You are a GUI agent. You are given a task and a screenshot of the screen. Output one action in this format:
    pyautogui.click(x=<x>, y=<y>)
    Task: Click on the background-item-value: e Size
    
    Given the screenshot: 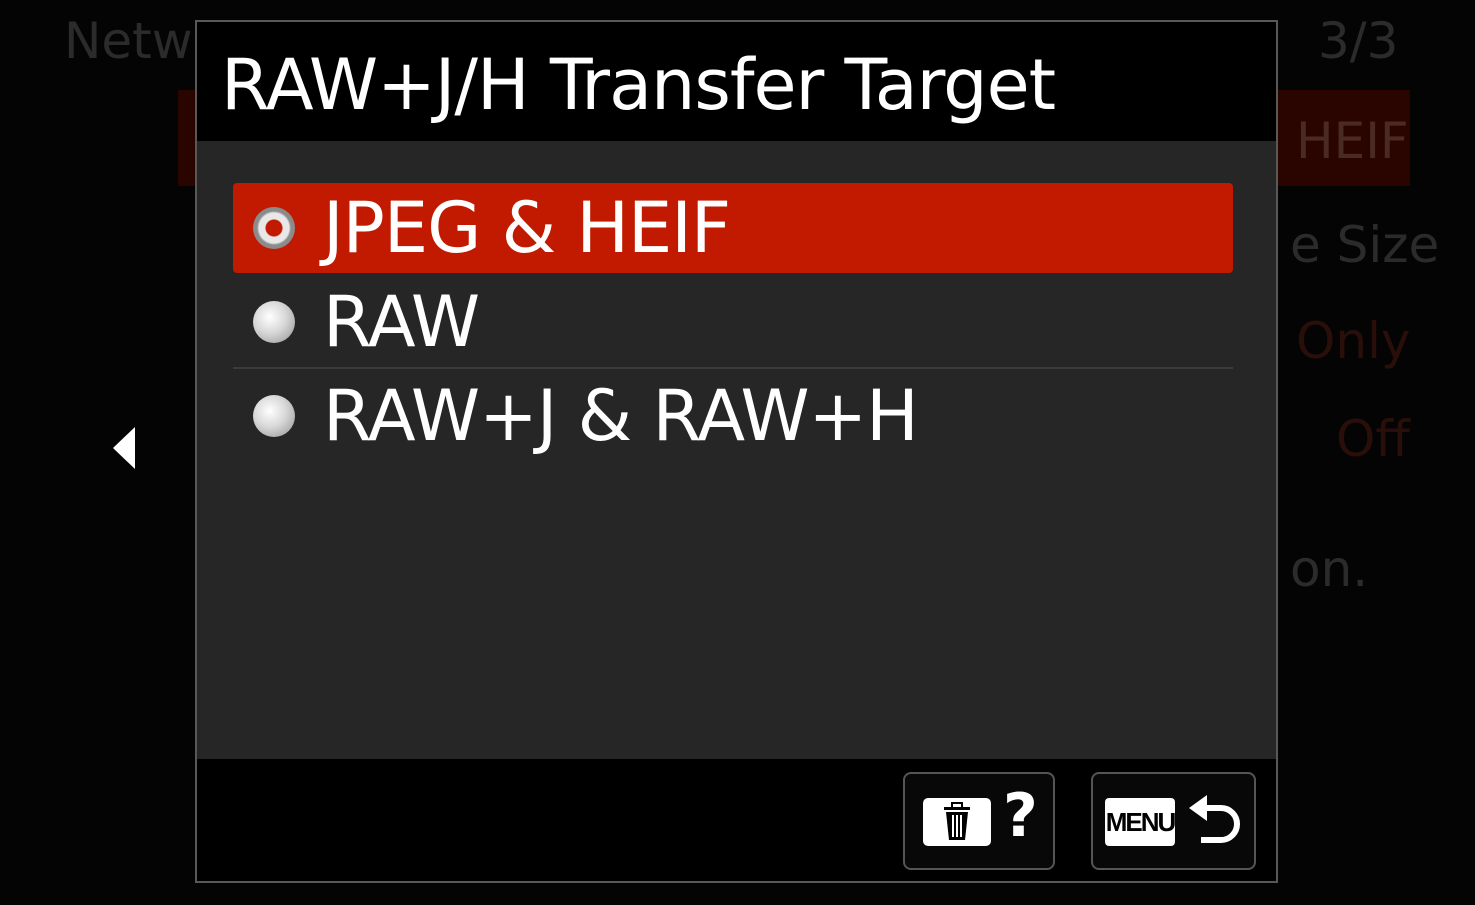 What is the action you would take?
    pyautogui.click(x=1365, y=245)
    